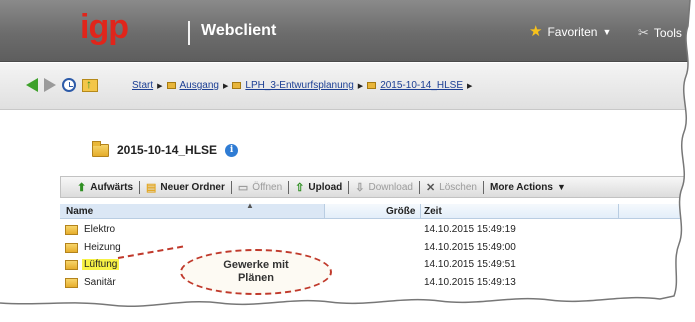 This screenshot has width=695, height=322. What do you see at coordinates (101, 264) in the screenshot?
I see `row-name-highlighted: Lüftung` at bounding box center [101, 264].